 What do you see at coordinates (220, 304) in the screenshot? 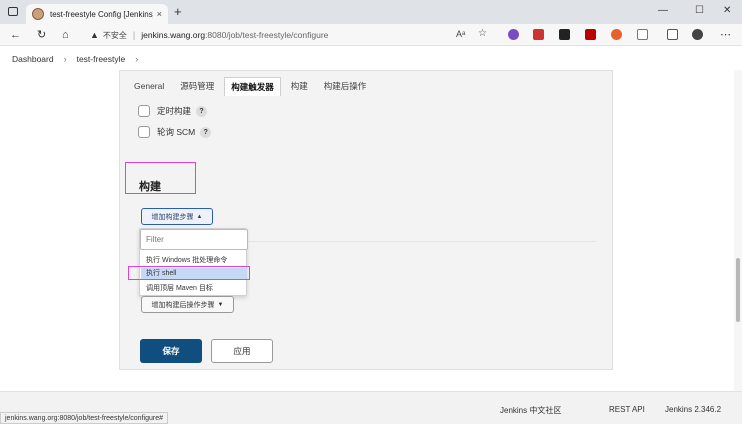
I see `caret-down-icon: ▼` at bounding box center [220, 304].